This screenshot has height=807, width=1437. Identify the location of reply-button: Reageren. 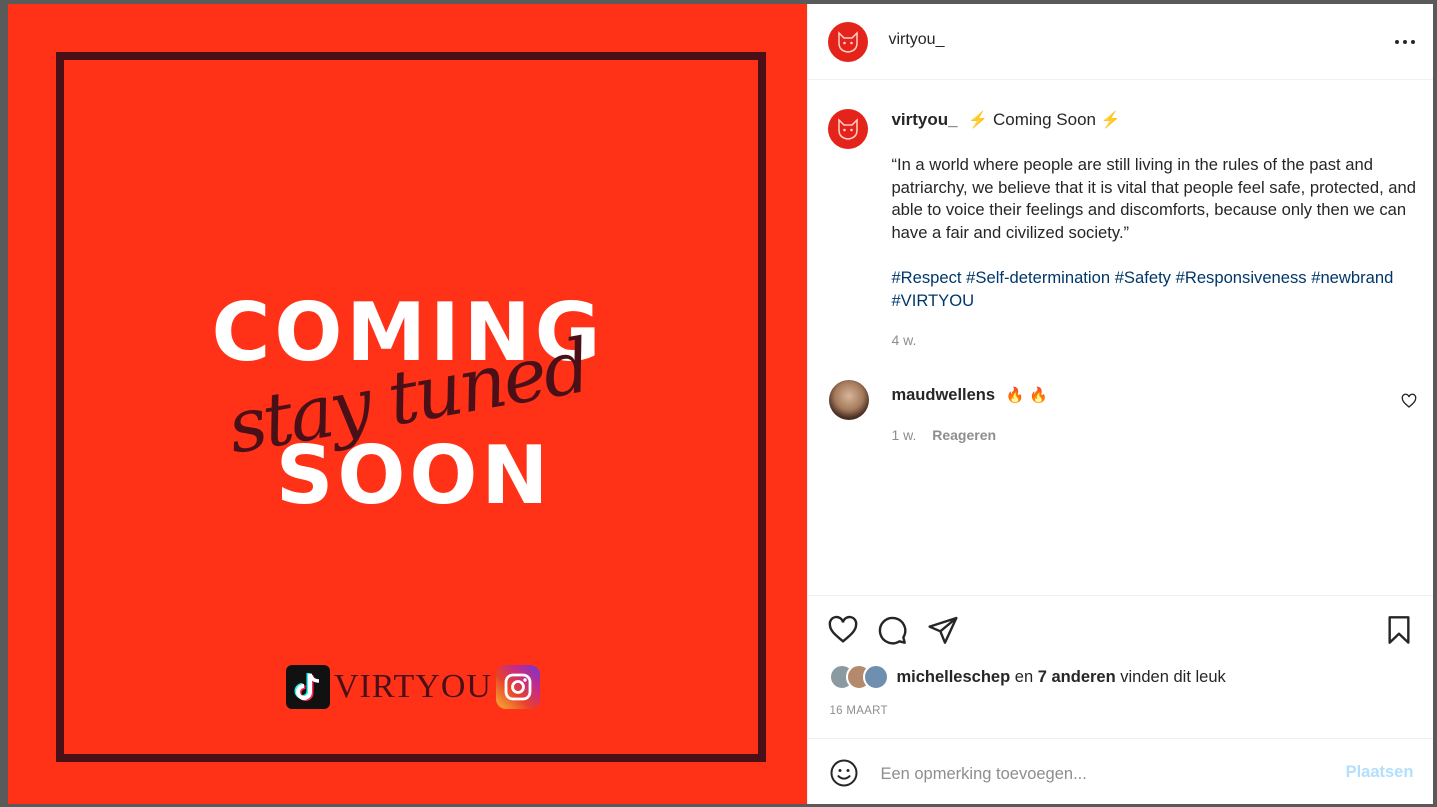
(964, 435).